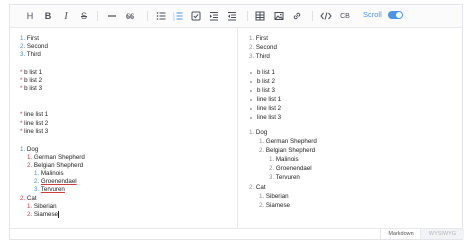 The image size is (474, 245). What do you see at coordinates (232, 16) in the screenshot?
I see `outdent-icon` at bounding box center [232, 16].